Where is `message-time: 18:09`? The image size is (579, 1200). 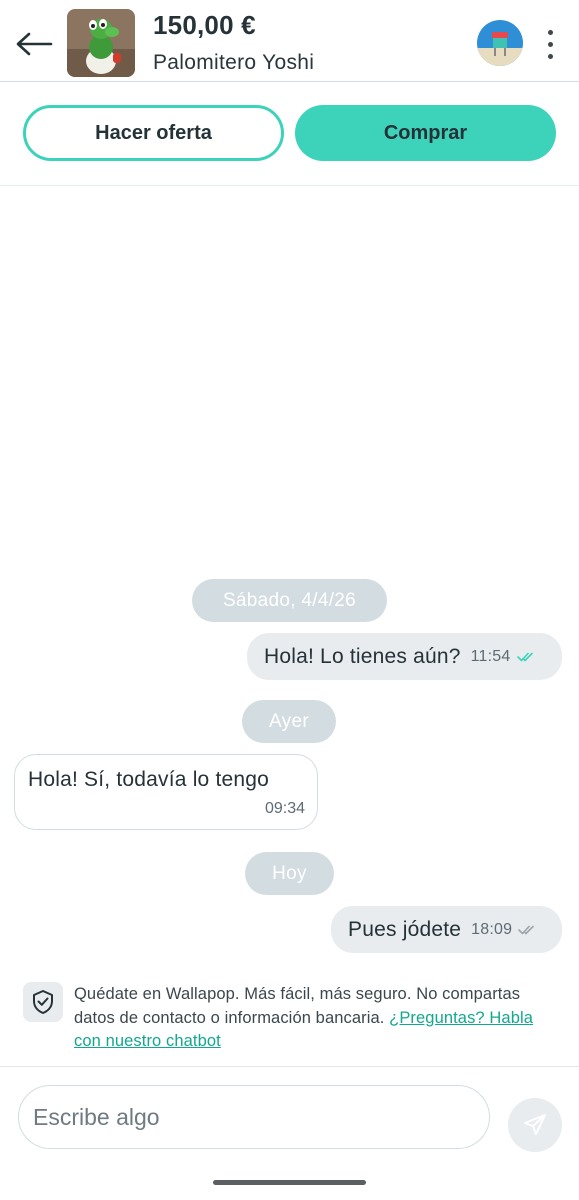
message-time: 18:09 is located at coordinates (492, 929).